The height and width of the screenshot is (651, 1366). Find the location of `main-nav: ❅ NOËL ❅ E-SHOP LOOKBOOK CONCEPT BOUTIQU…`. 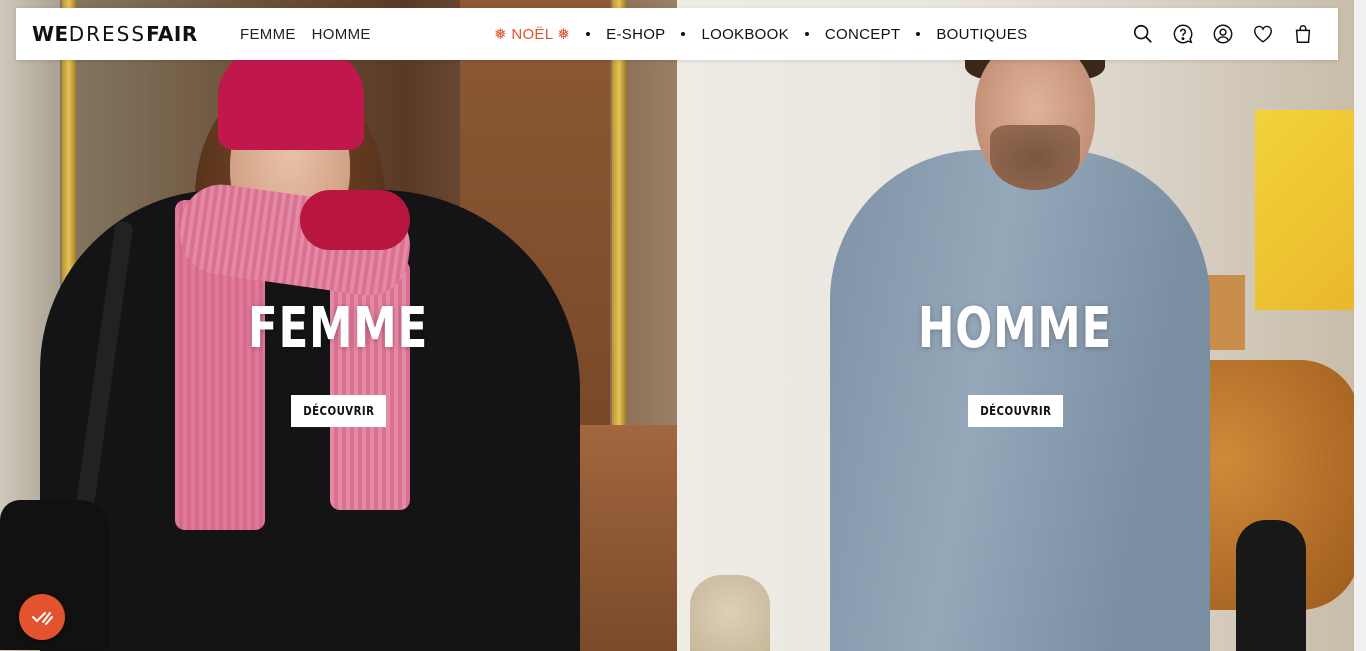

main-nav: ❅ NOËL ❅ E-SHOP LOOKBOOK CONCEPT BOUTIQU… is located at coordinates (760, 34).